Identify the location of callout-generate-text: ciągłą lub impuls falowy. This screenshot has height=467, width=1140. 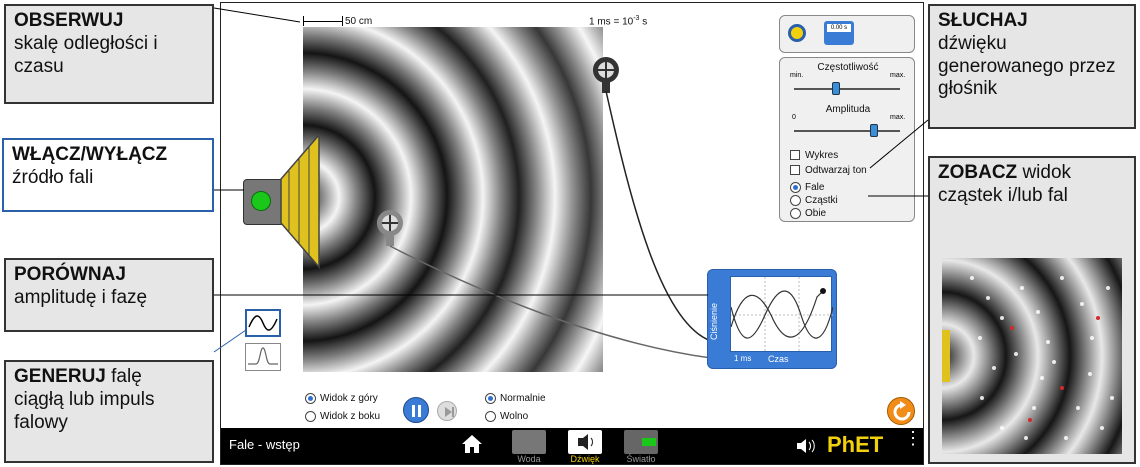
(84, 410).